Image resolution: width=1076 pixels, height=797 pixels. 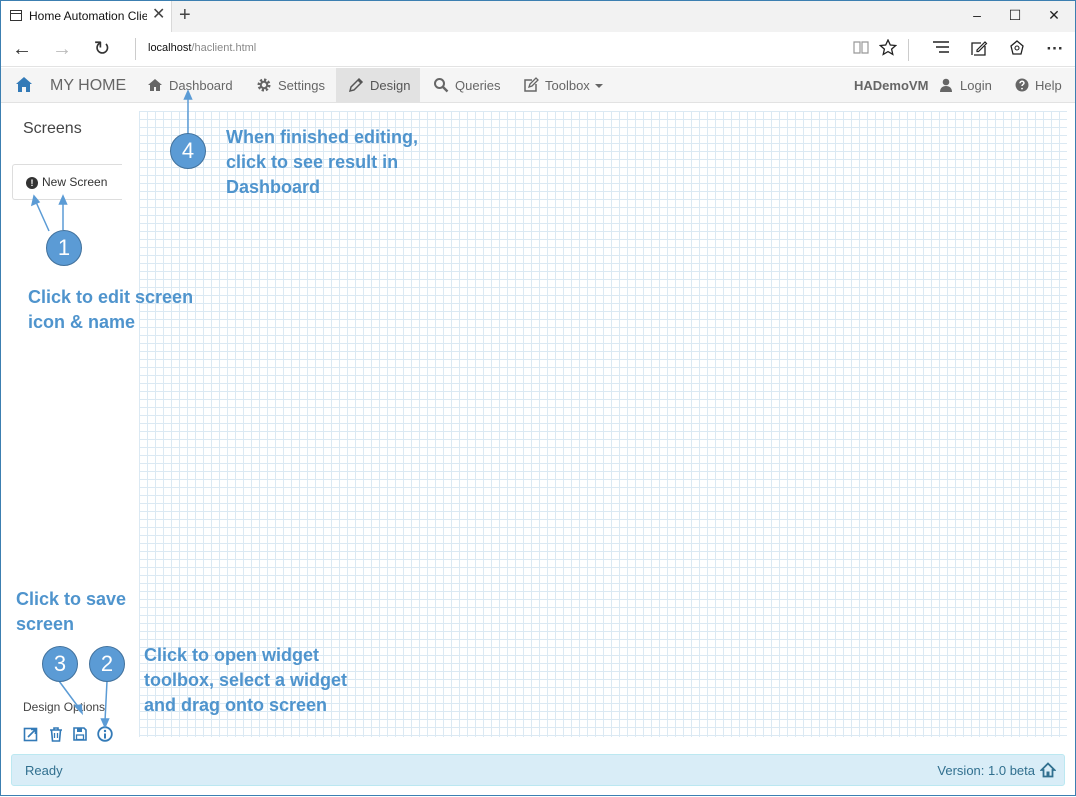 What do you see at coordinates (891, 85) in the screenshot?
I see `host-name: HADemoVM` at bounding box center [891, 85].